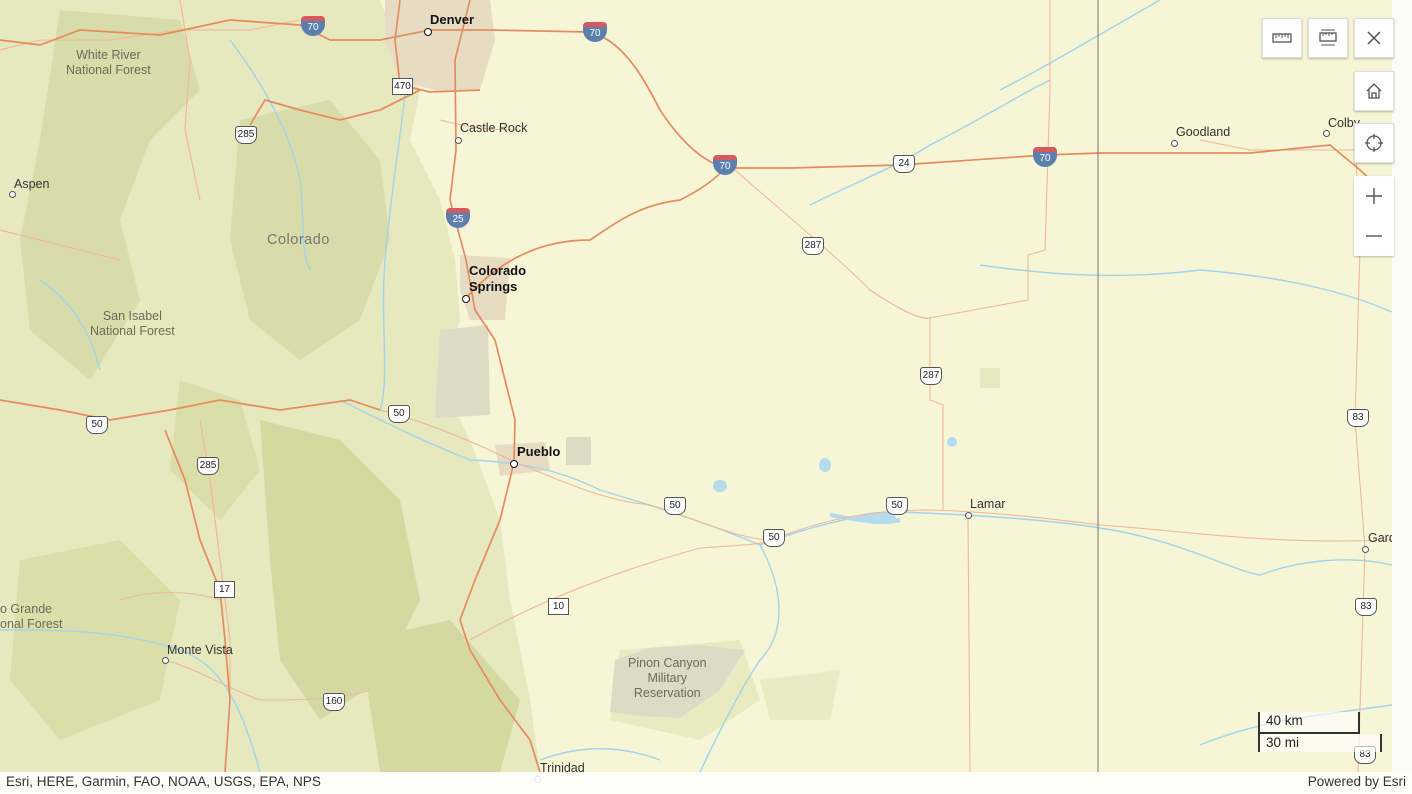  Describe the element at coordinates (1357, 781) in the screenshot. I see `powered-by-esri: Powered by Esri` at that location.